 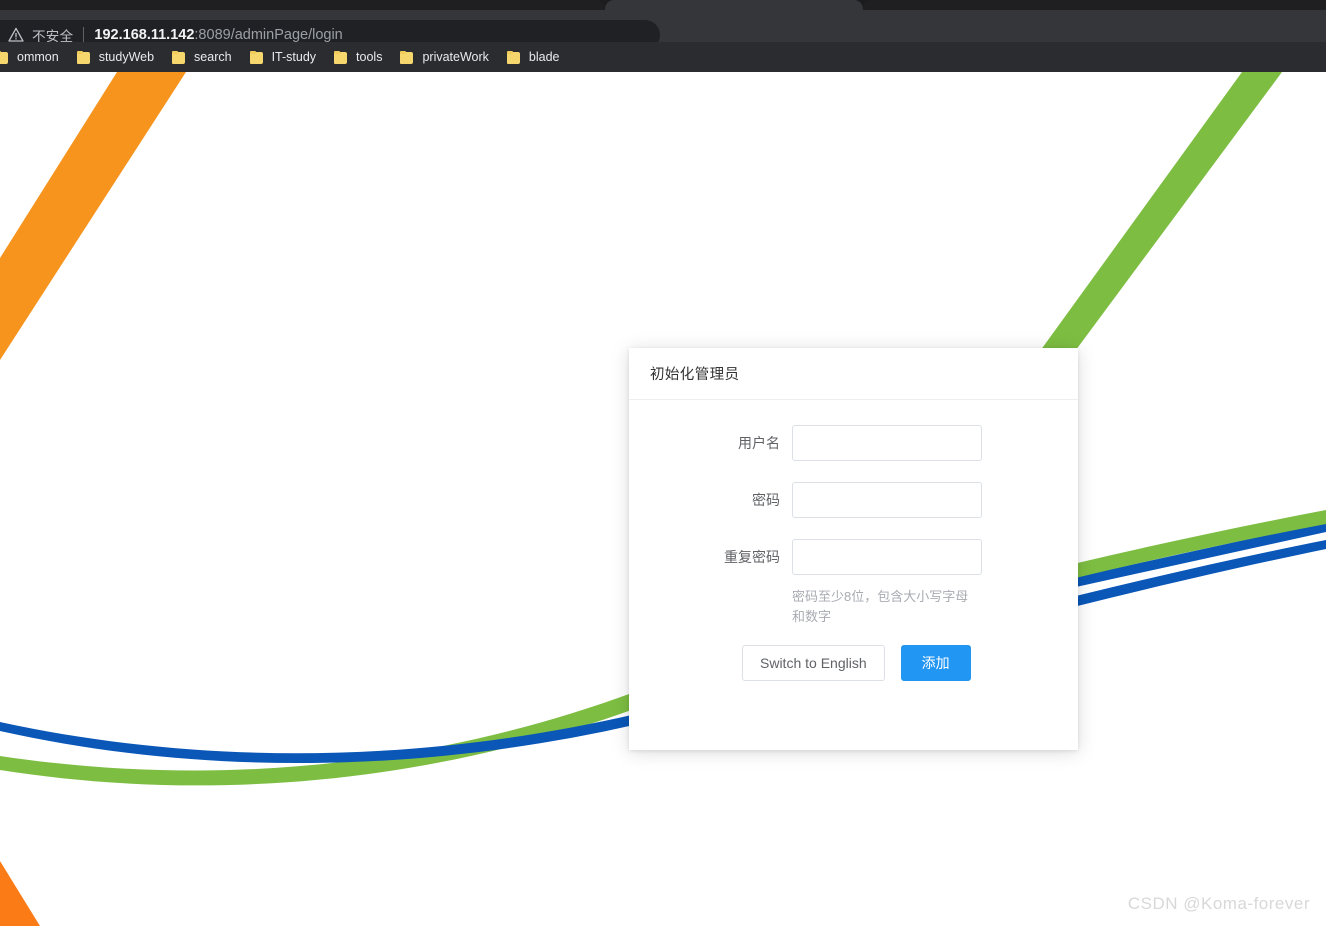 I want to click on bookmark-studyweb: studyWeb, so click(x=115, y=57).